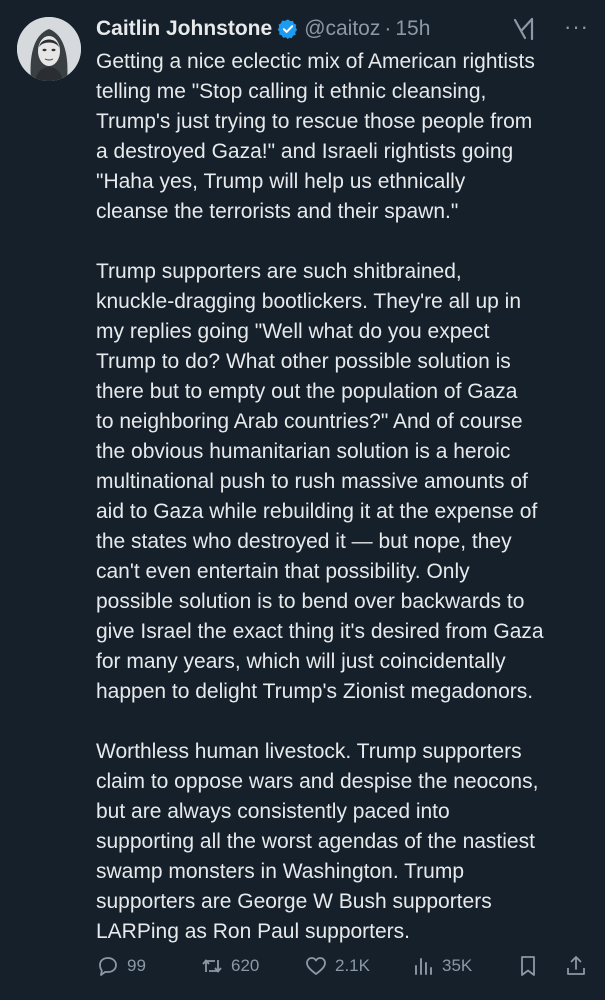 The image size is (605, 1000). I want to click on retweet-count: 620, so click(245, 965).